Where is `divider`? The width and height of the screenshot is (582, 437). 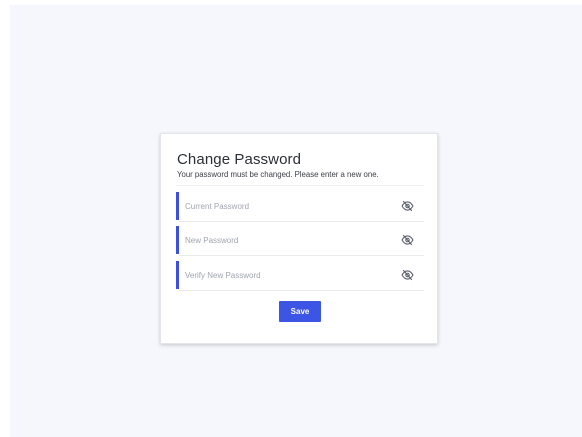
divider is located at coordinates (300, 185).